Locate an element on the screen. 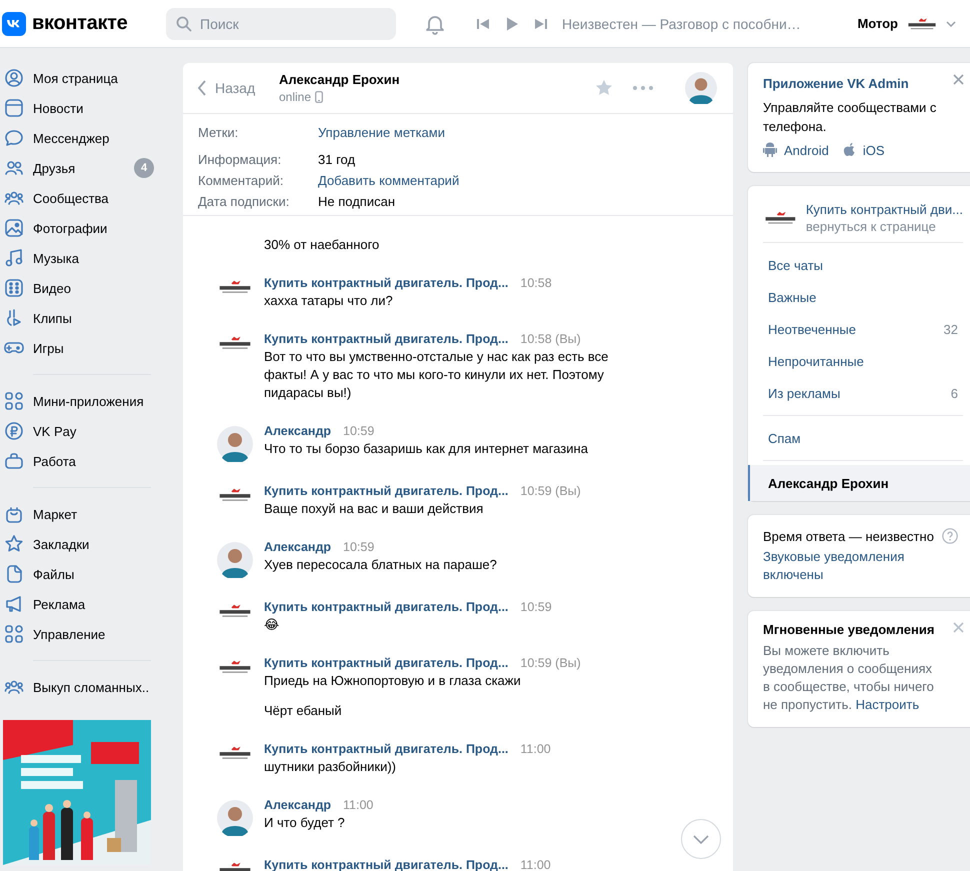  user-icon is located at coordinates (14, 78).